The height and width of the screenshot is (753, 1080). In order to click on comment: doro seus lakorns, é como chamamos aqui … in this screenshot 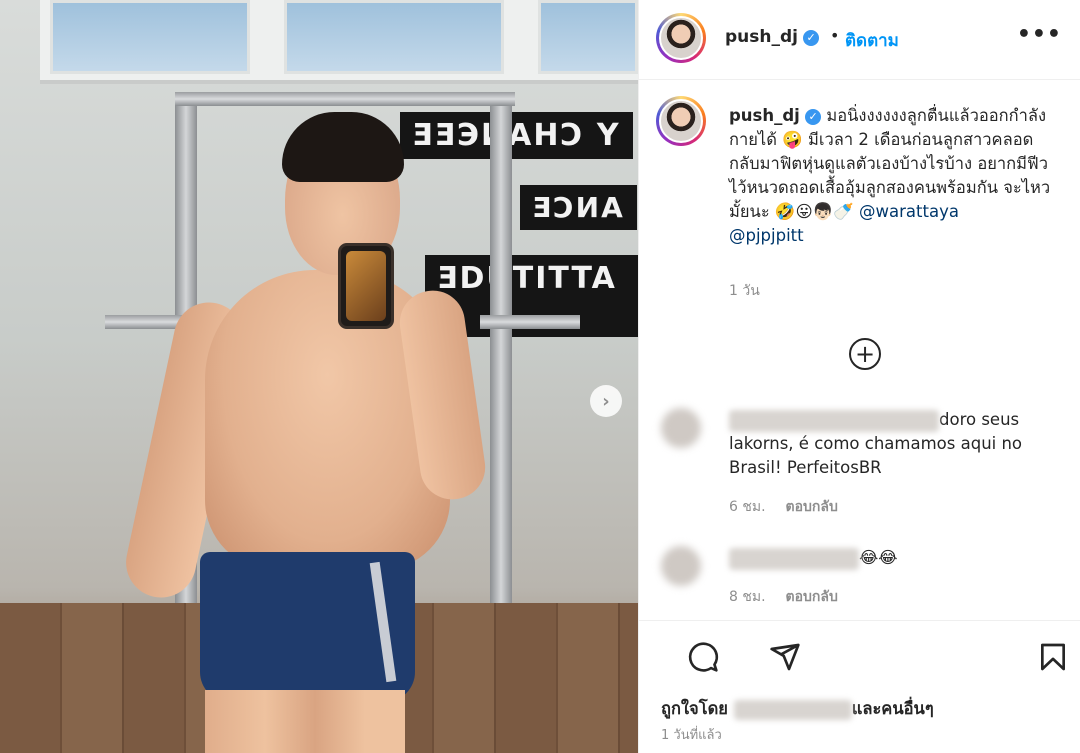, I will do `click(866, 463)`.